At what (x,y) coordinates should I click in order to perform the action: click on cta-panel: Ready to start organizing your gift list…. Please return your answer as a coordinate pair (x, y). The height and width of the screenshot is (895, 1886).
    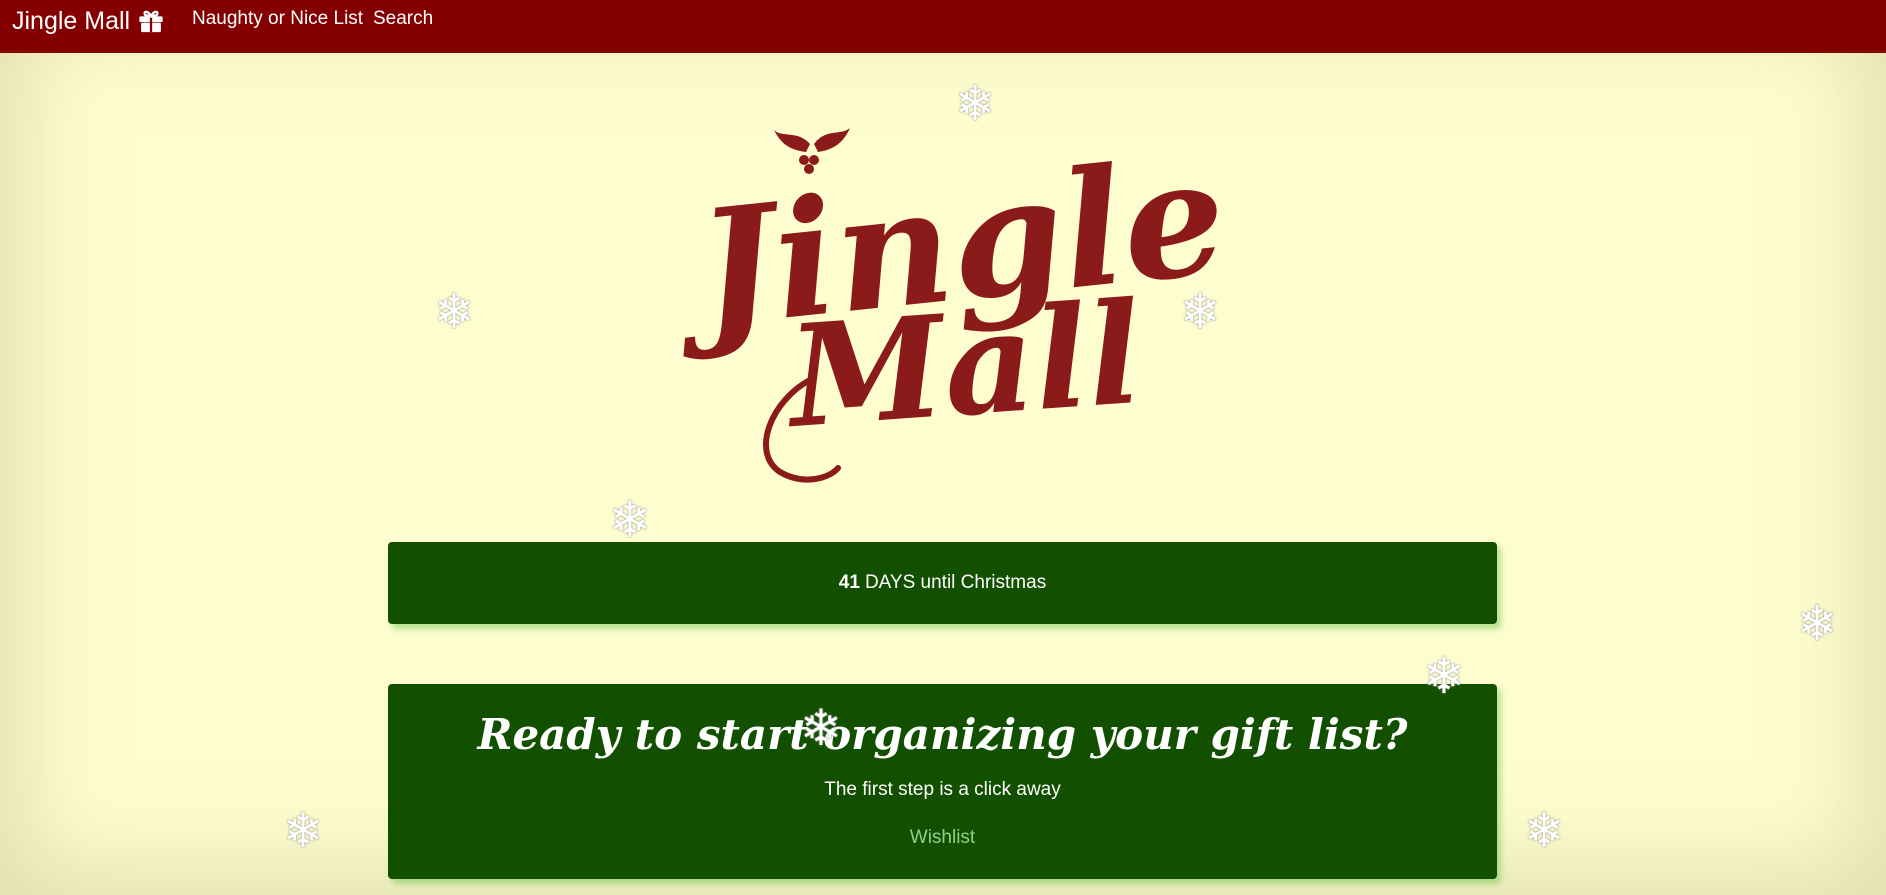
    Looking at the image, I should click on (942, 781).